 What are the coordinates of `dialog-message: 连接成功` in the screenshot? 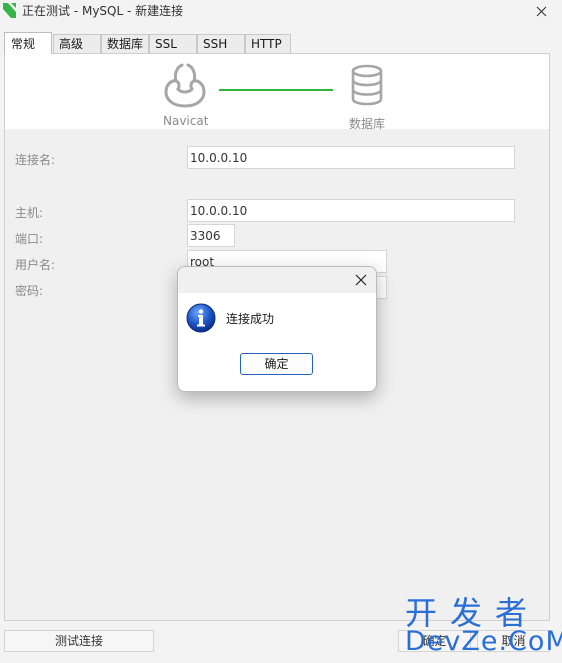 It's located at (250, 319).